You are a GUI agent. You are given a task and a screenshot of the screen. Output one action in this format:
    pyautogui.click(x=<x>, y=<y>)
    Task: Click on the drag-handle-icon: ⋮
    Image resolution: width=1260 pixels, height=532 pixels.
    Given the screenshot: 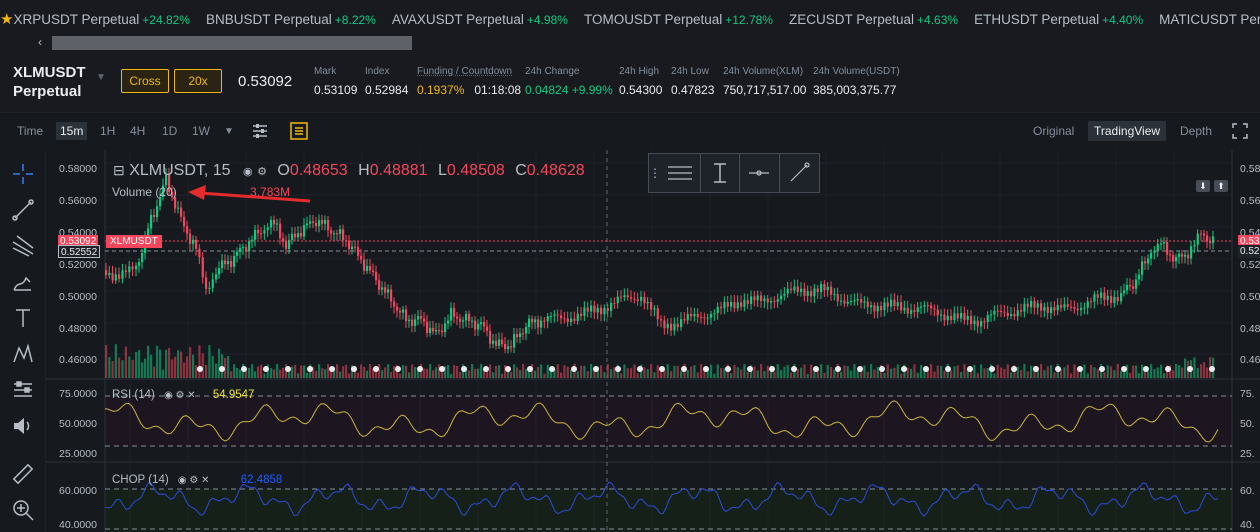 What is the action you would take?
    pyautogui.click(x=655, y=173)
    